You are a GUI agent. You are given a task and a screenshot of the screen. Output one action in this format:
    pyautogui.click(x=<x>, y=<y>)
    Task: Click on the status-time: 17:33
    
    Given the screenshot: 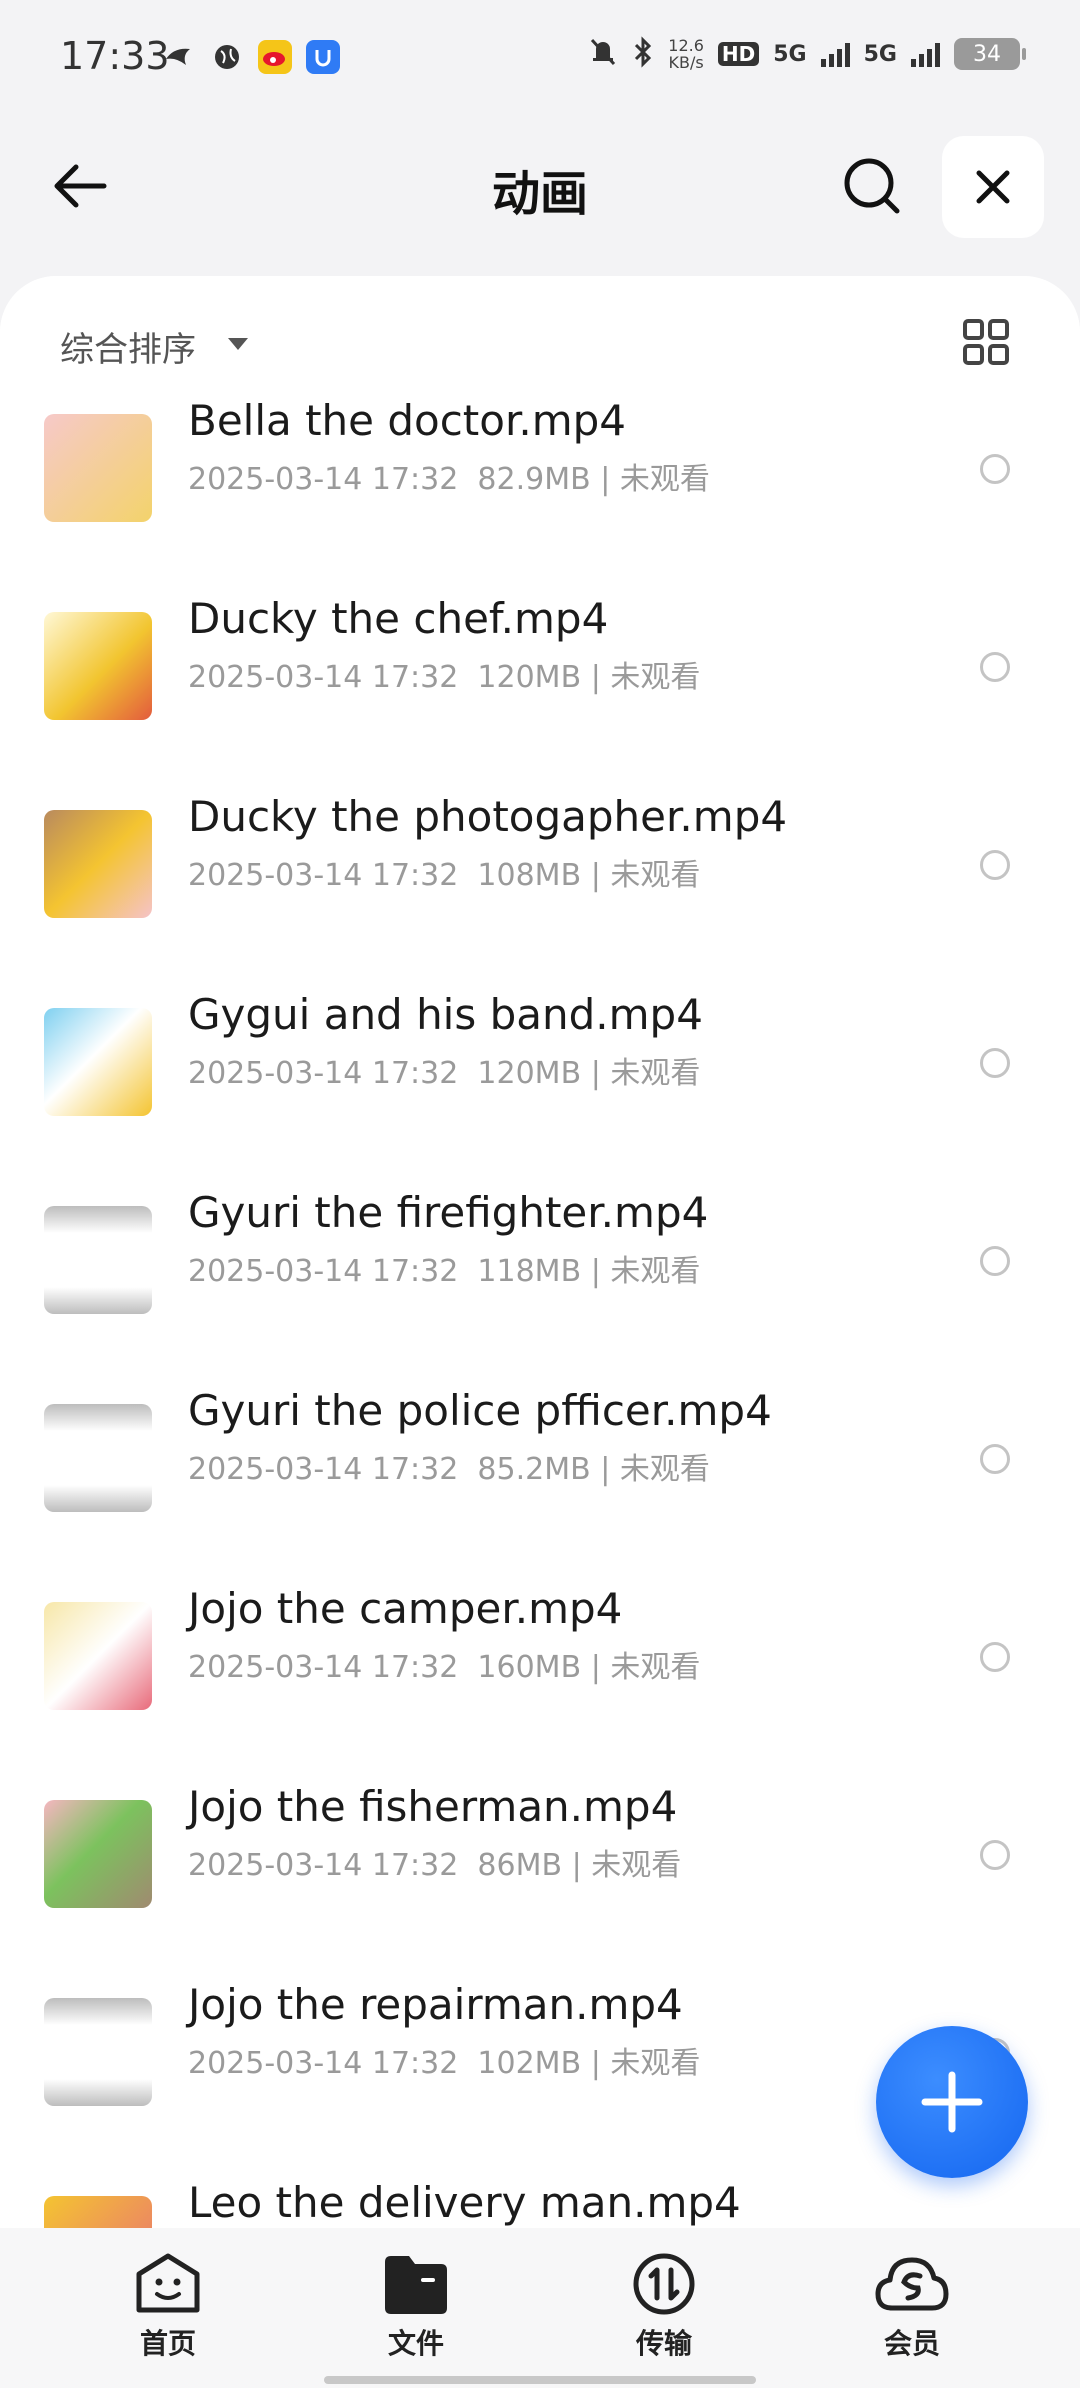 What is the action you would take?
    pyautogui.click(x=115, y=56)
    